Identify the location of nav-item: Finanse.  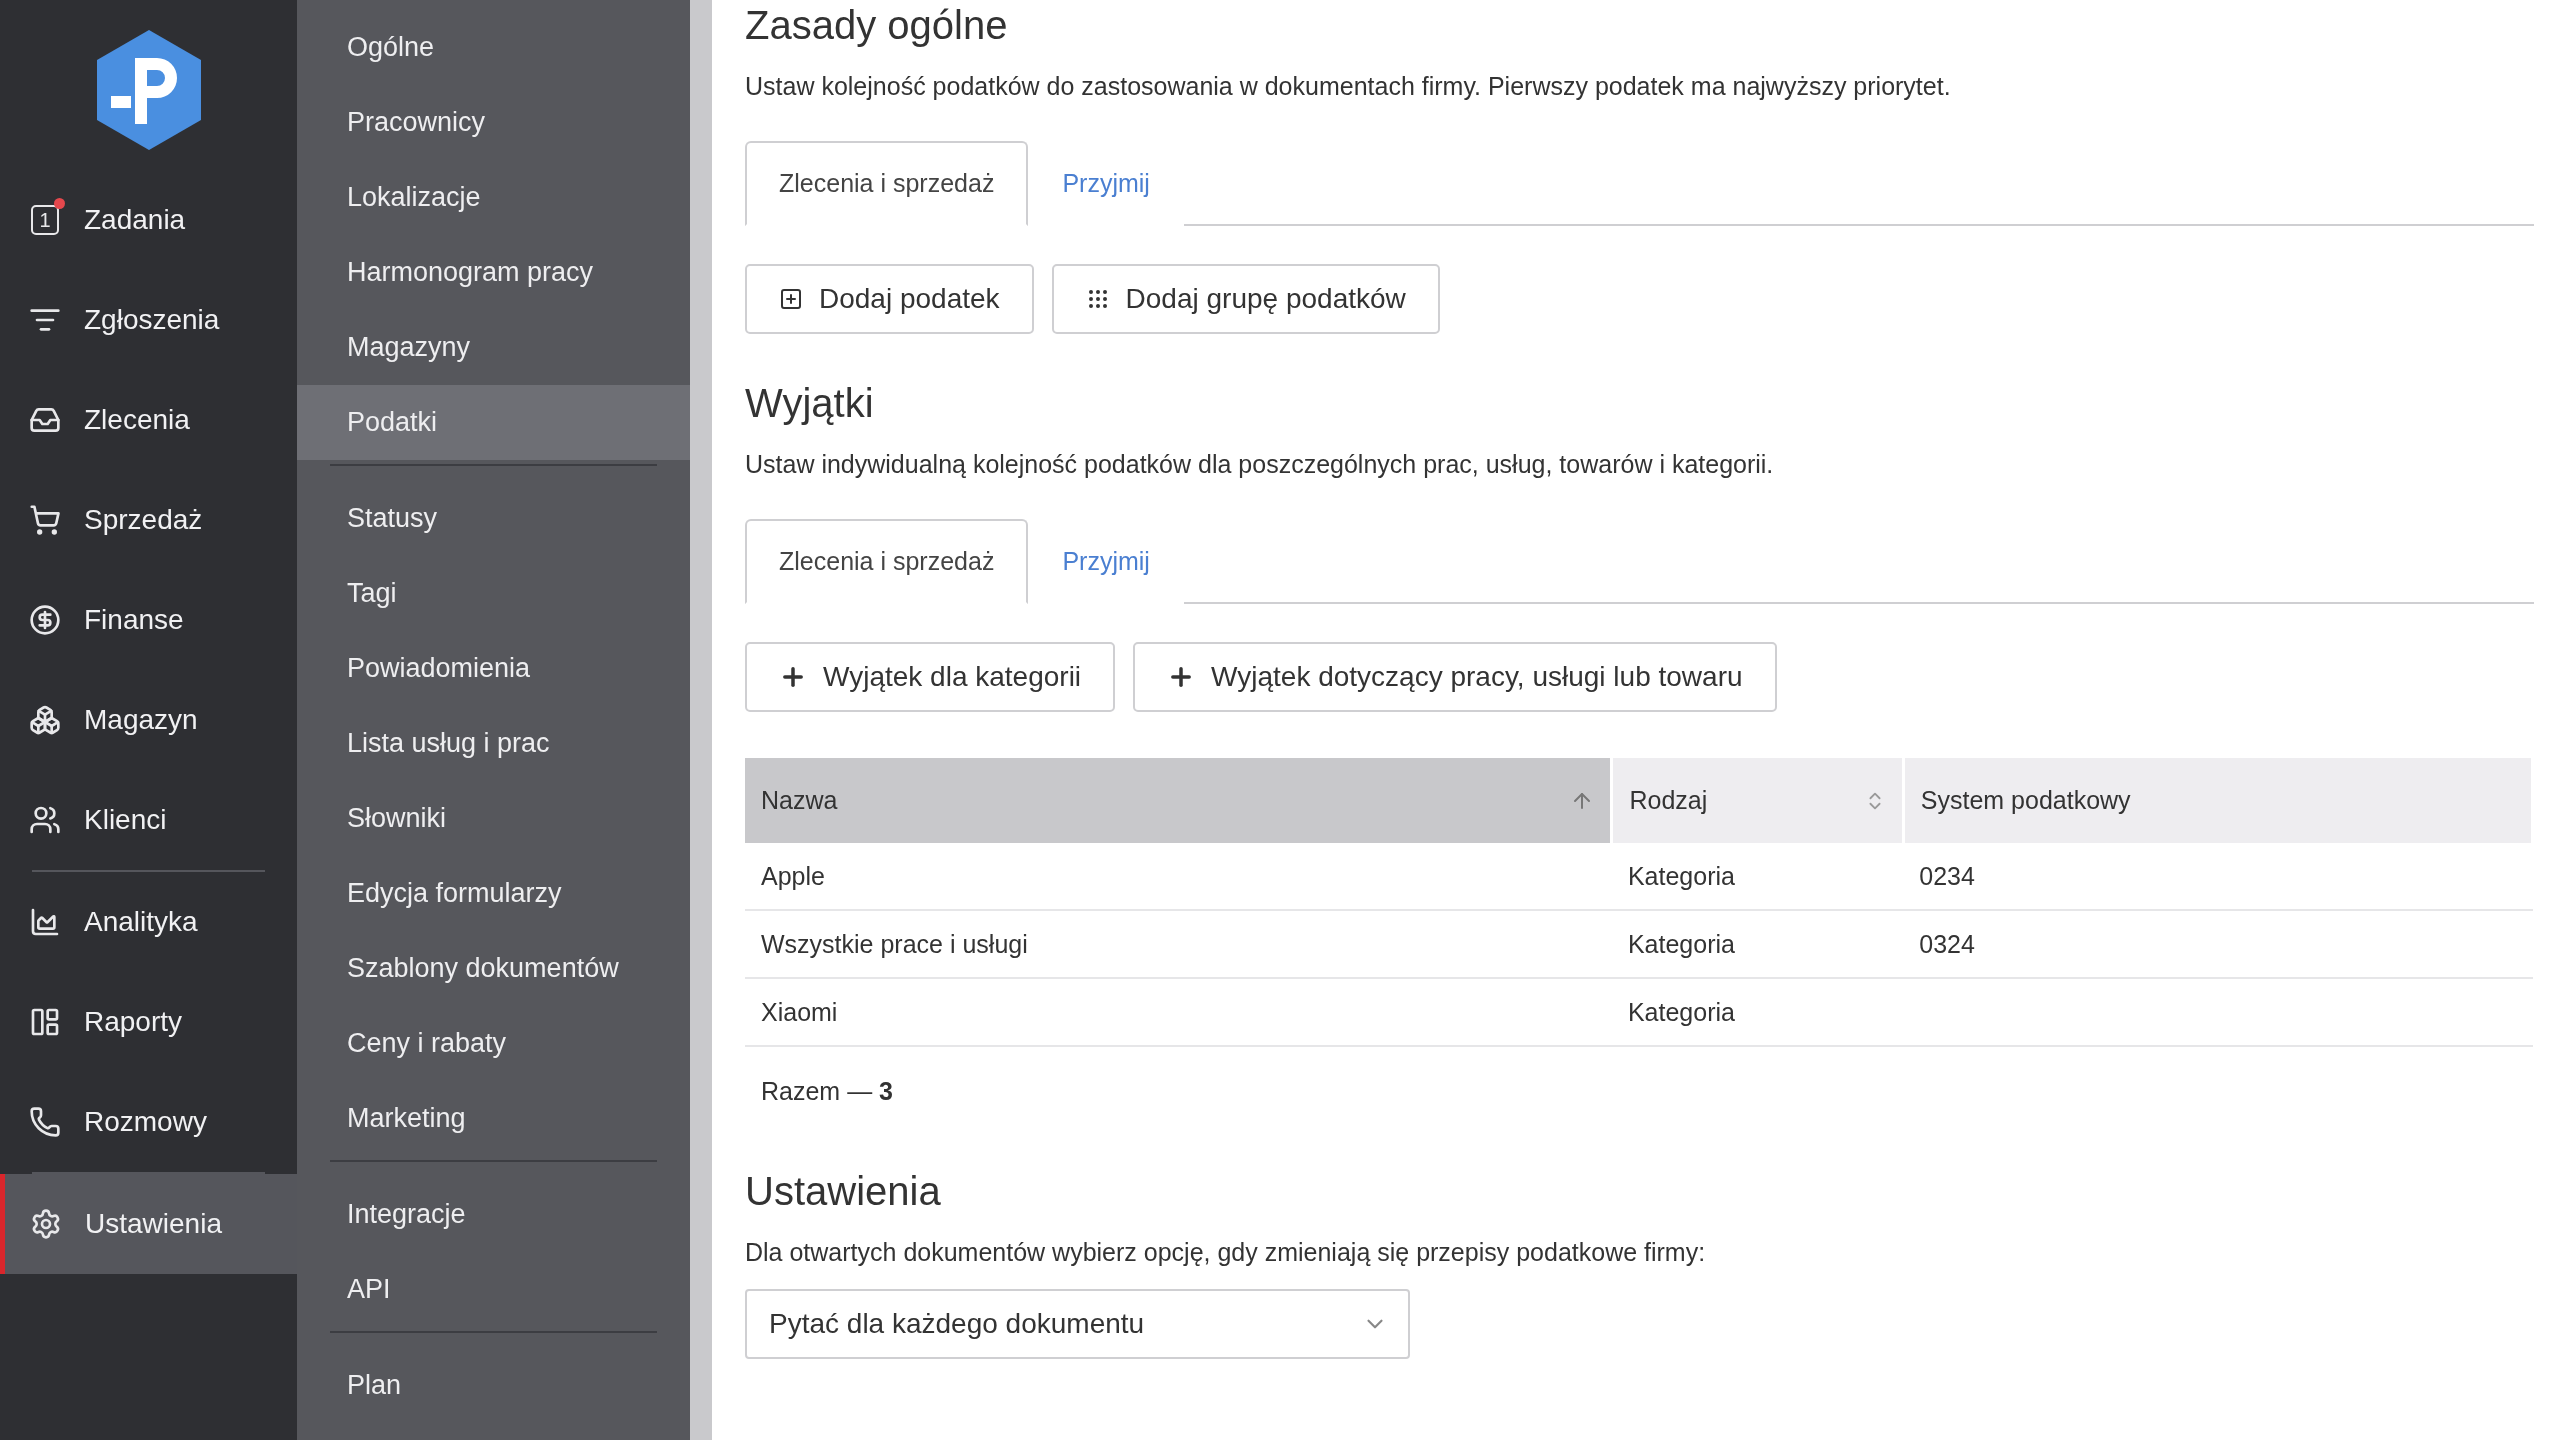
(148, 620).